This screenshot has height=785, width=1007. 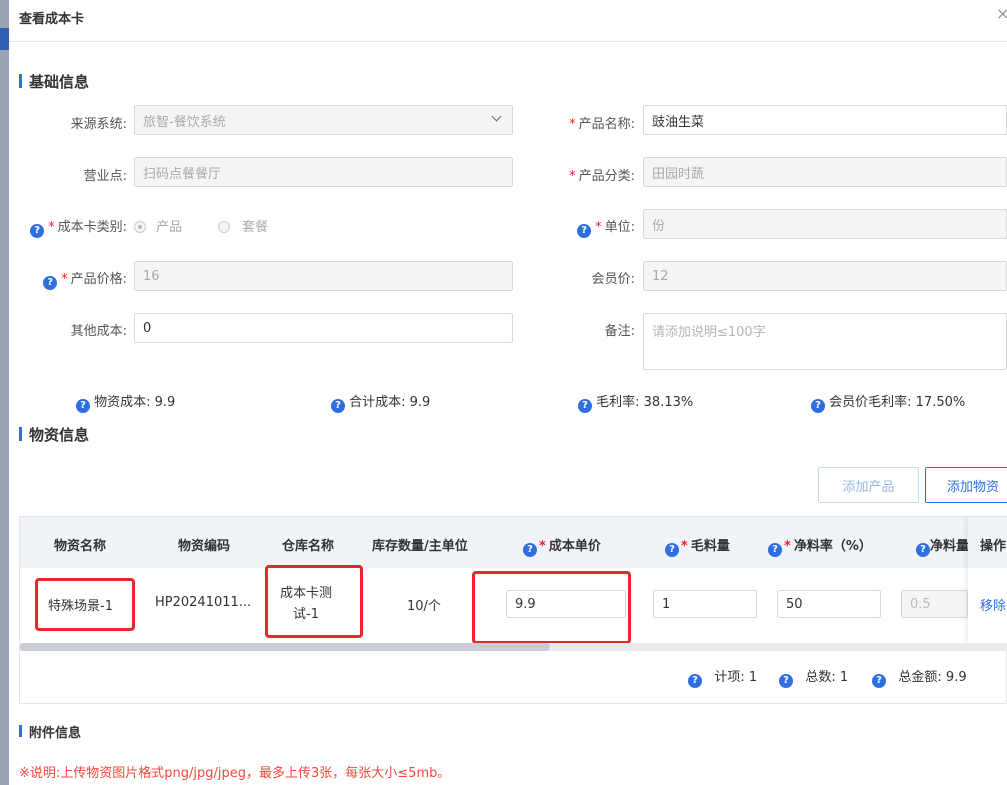 What do you see at coordinates (508, 41) in the screenshot?
I see `header-divider` at bounding box center [508, 41].